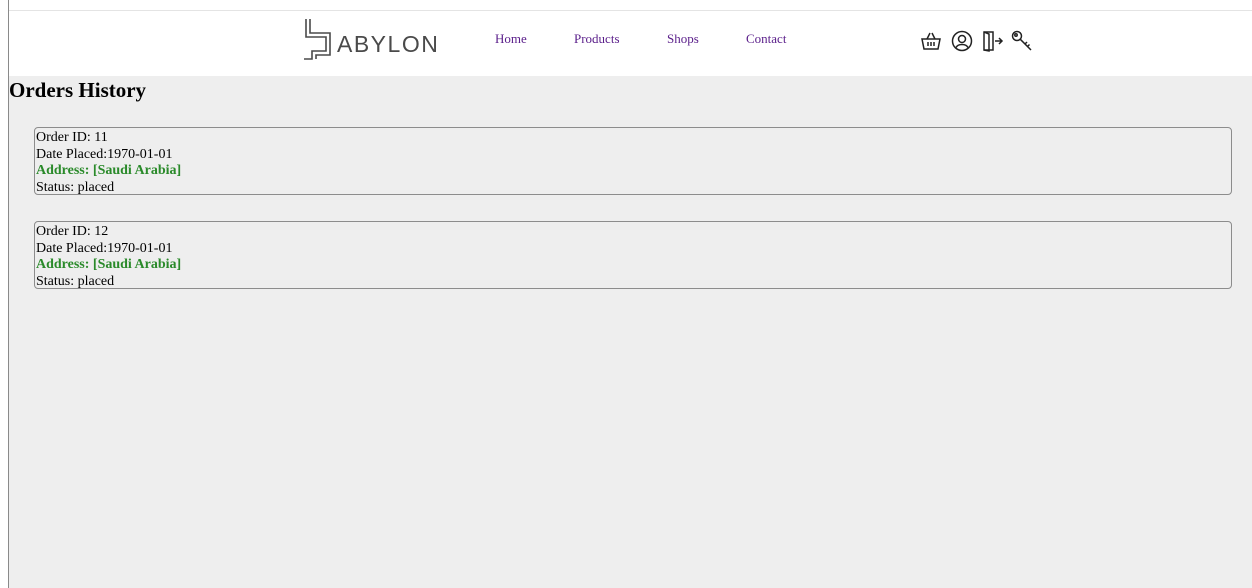  Describe the element at coordinates (962, 41) in the screenshot. I see `user-icon` at that location.